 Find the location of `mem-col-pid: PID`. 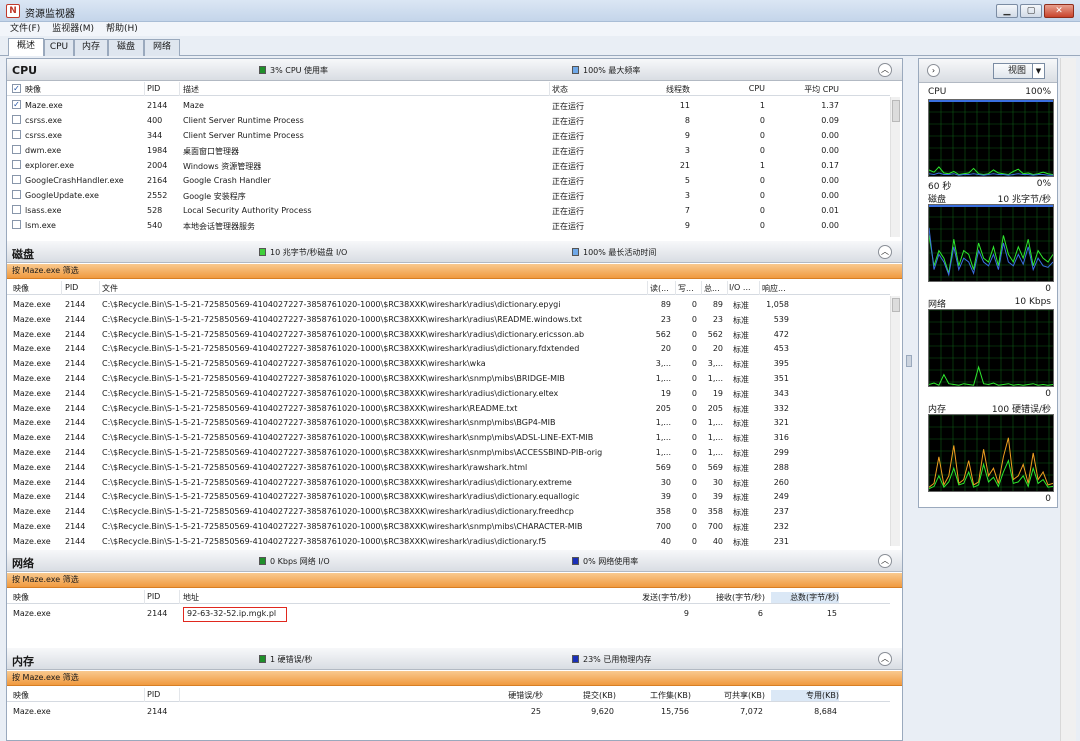

mem-col-pid: PID is located at coordinates (153, 694).